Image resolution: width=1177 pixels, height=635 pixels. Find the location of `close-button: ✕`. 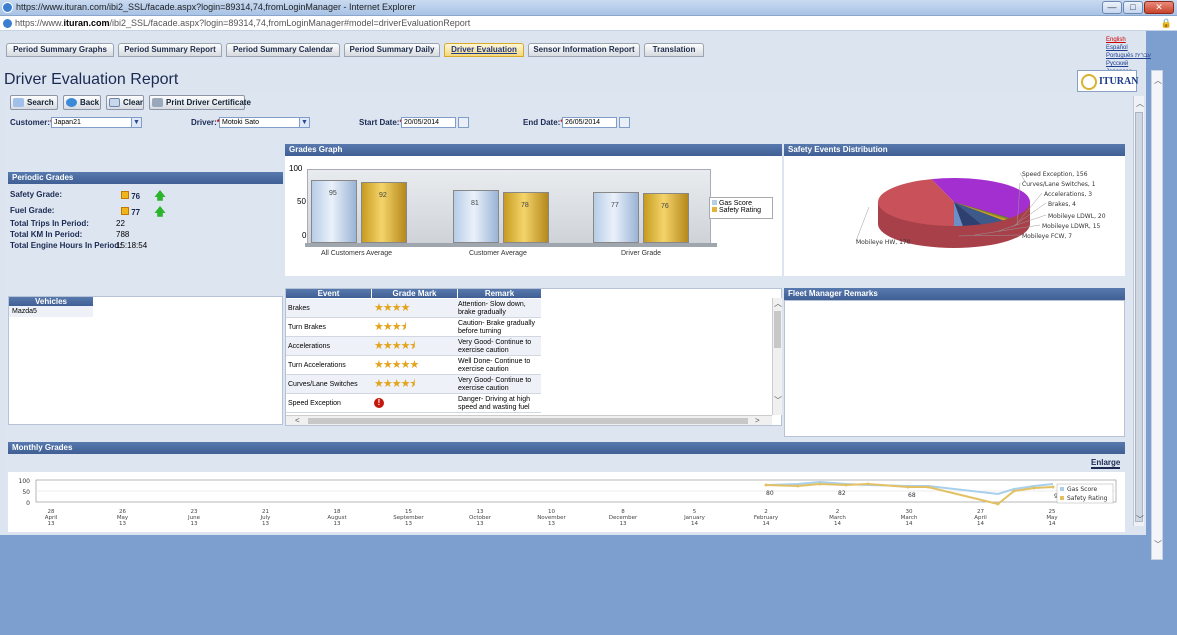

close-button: ✕ is located at coordinates (1159, 7).